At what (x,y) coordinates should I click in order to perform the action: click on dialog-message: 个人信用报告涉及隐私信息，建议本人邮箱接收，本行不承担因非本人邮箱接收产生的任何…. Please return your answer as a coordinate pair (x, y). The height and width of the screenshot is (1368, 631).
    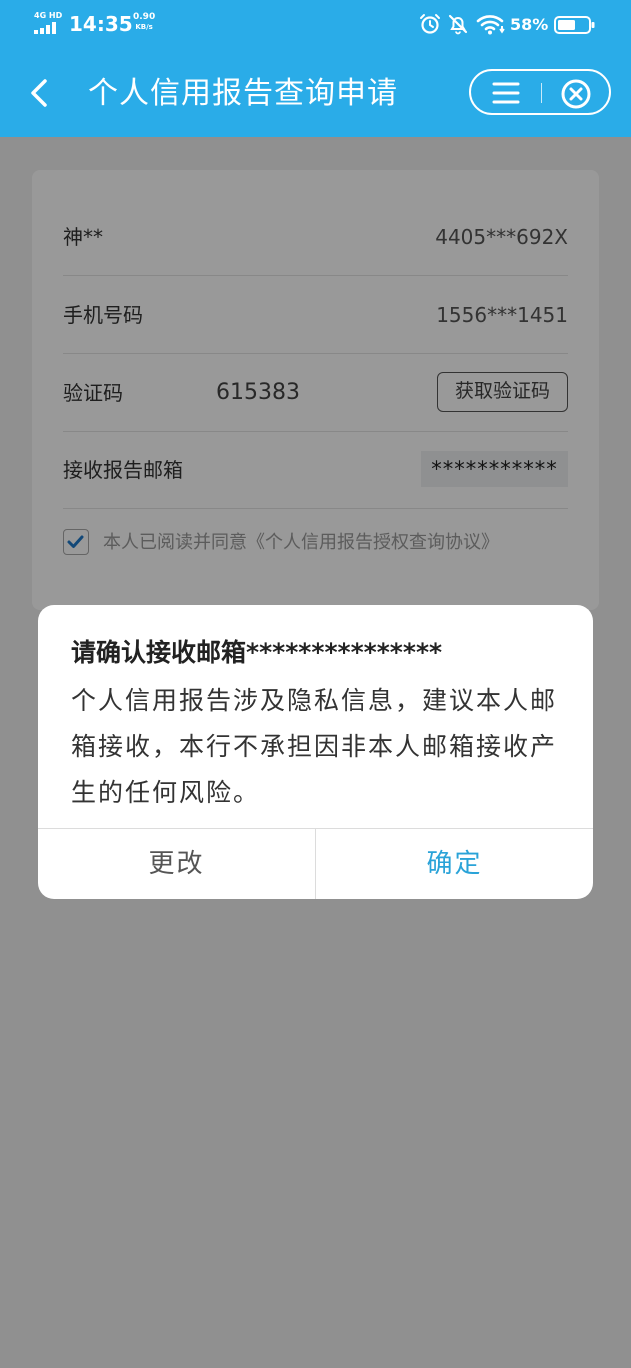
    Looking at the image, I should click on (314, 746).